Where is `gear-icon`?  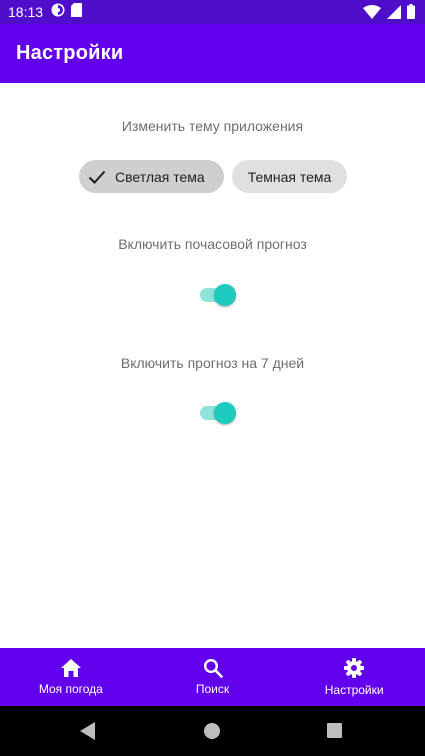 gear-icon is located at coordinates (354, 668).